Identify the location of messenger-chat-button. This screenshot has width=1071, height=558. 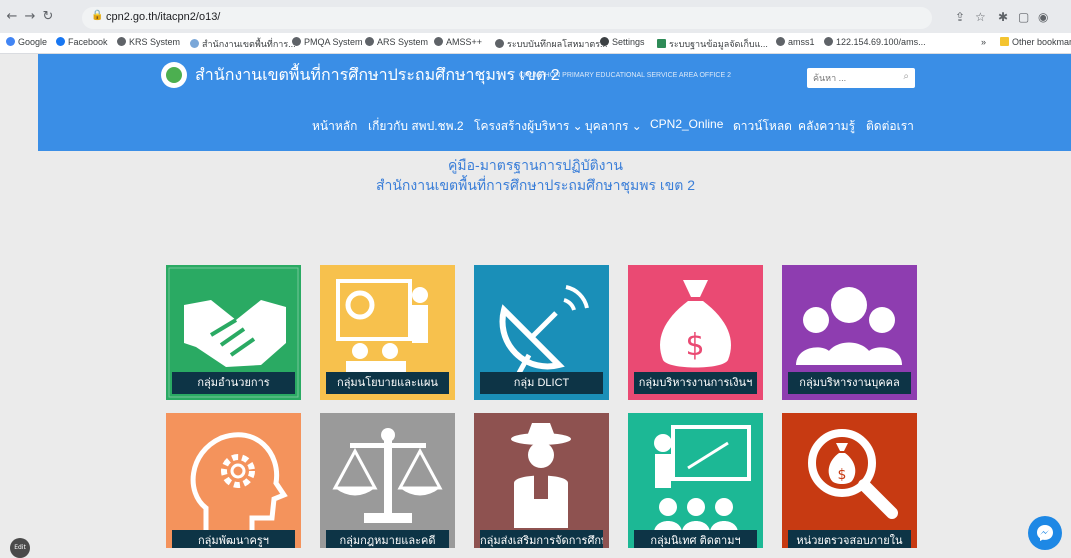
(1045, 533).